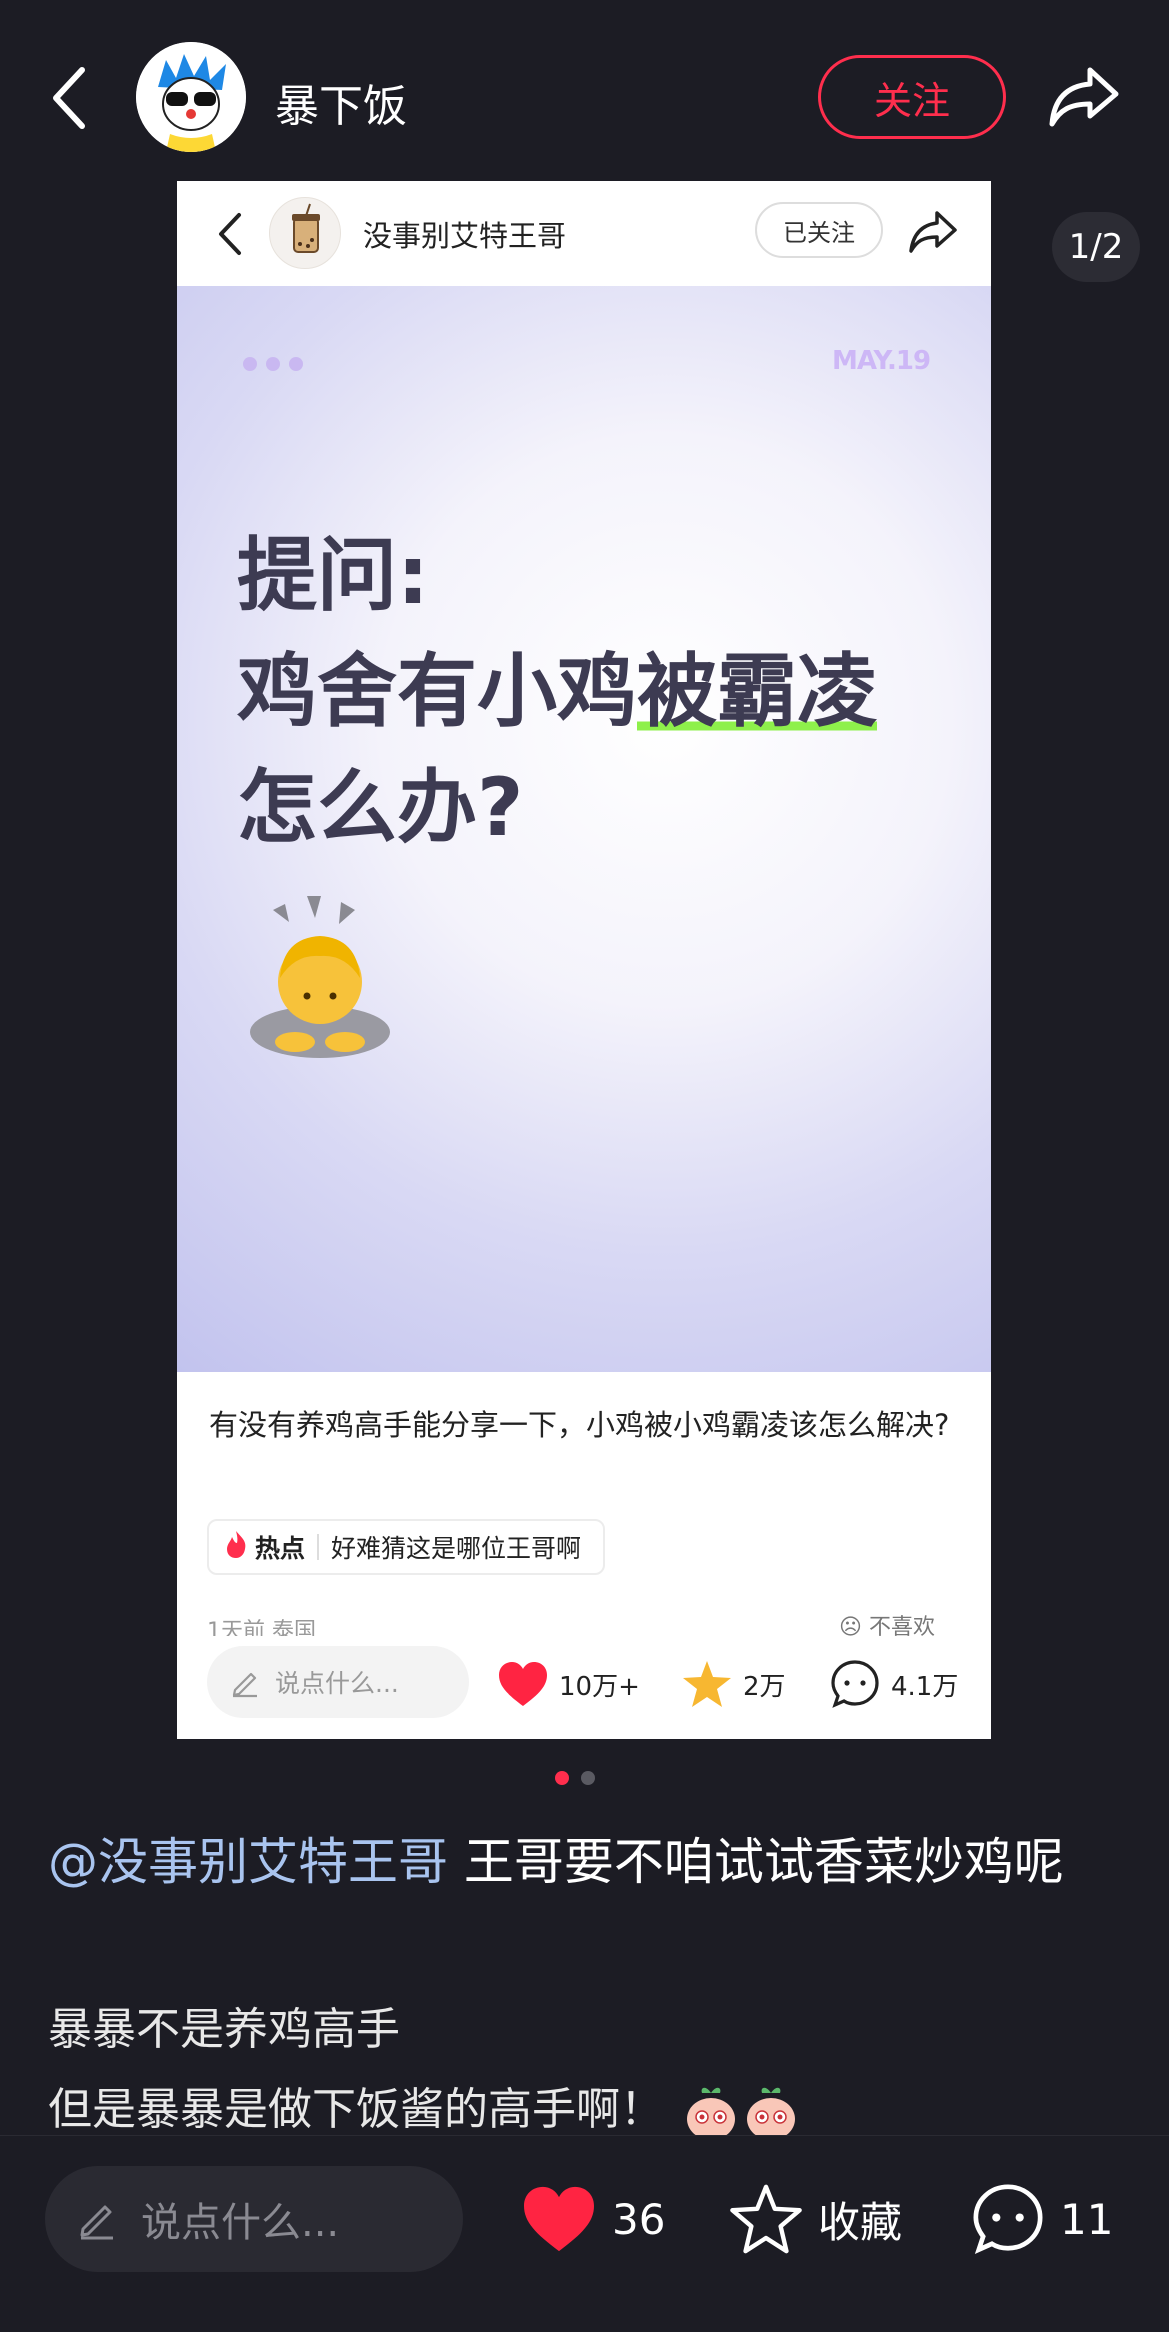 The height and width of the screenshot is (2332, 1169). Describe the element at coordinates (562, 1778) in the screenshot. I see `carousel-dot-active` at that location.